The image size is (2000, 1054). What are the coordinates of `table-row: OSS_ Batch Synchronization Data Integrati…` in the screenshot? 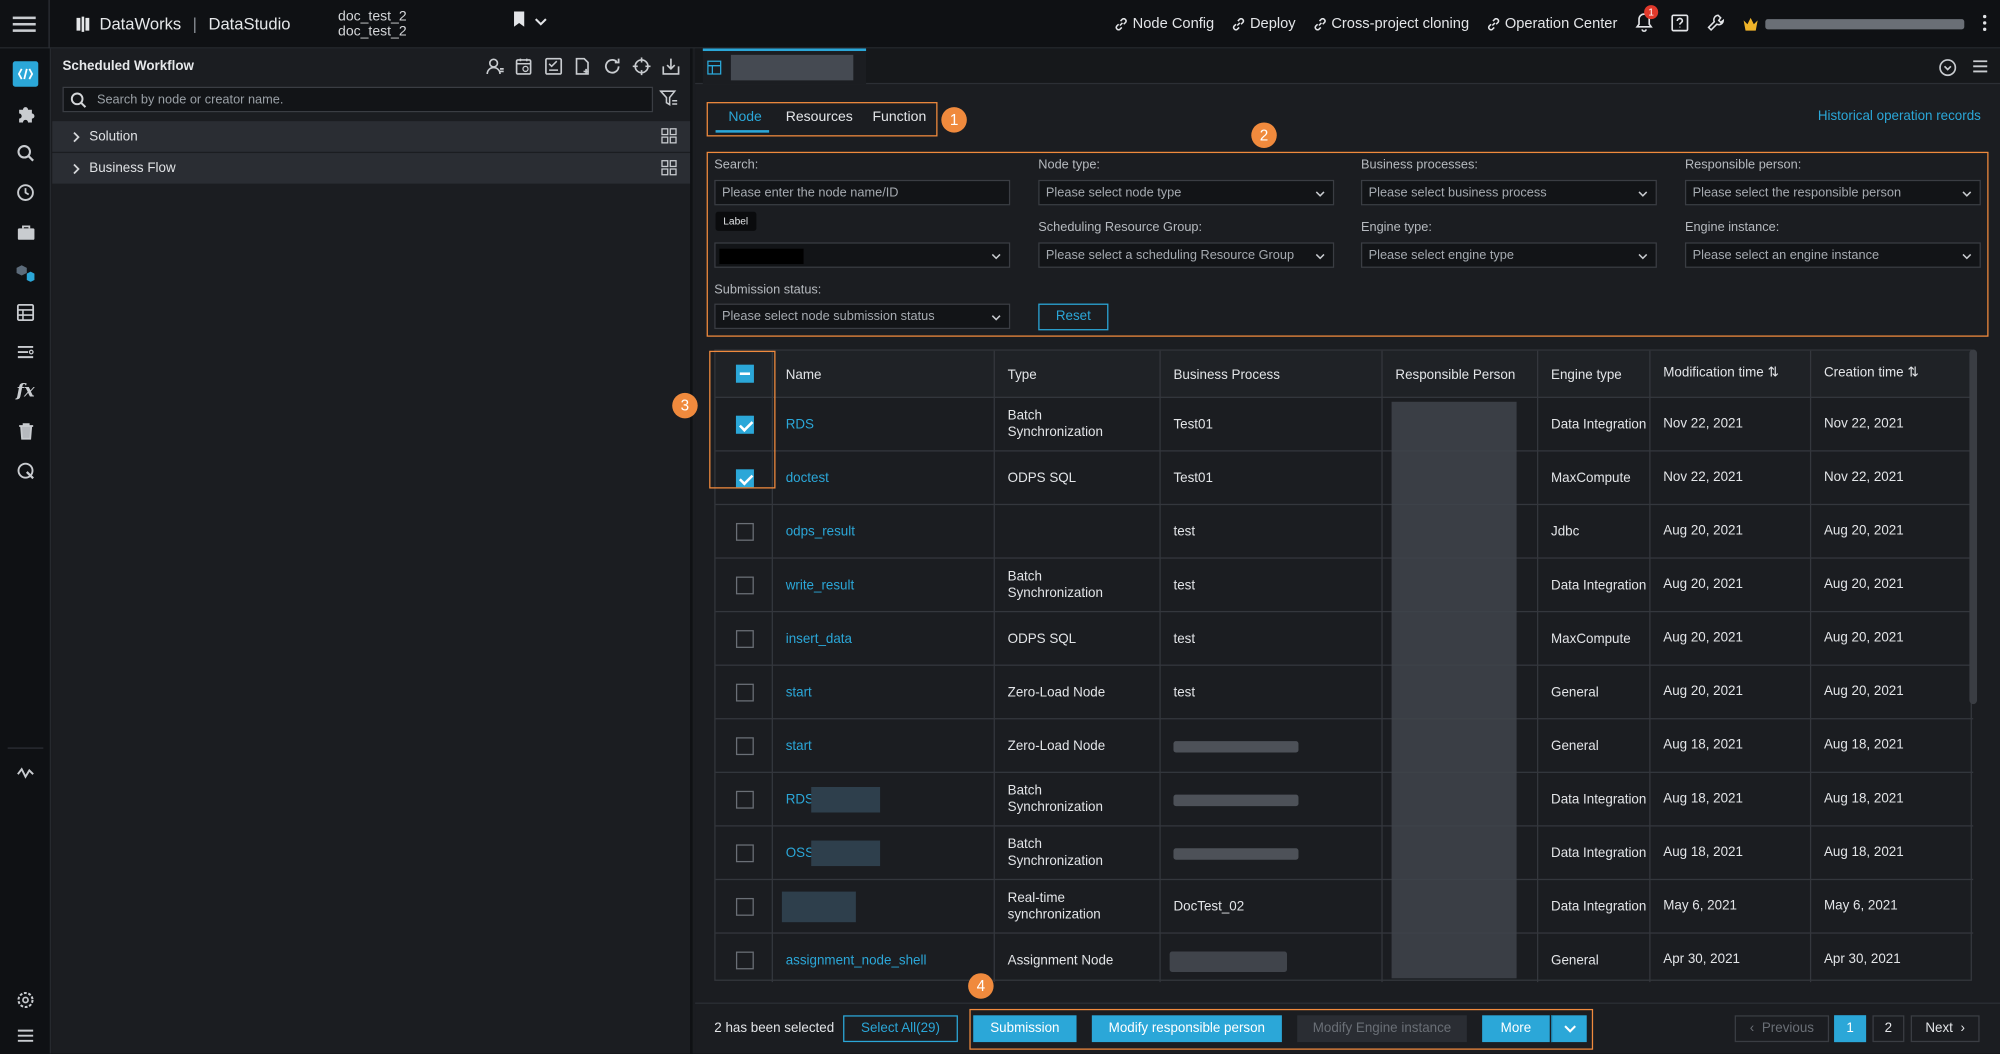 It's located at (1344, 854).